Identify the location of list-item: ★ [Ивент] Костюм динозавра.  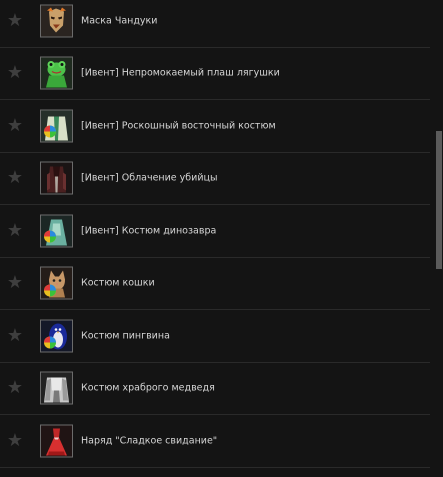
(215, 231).